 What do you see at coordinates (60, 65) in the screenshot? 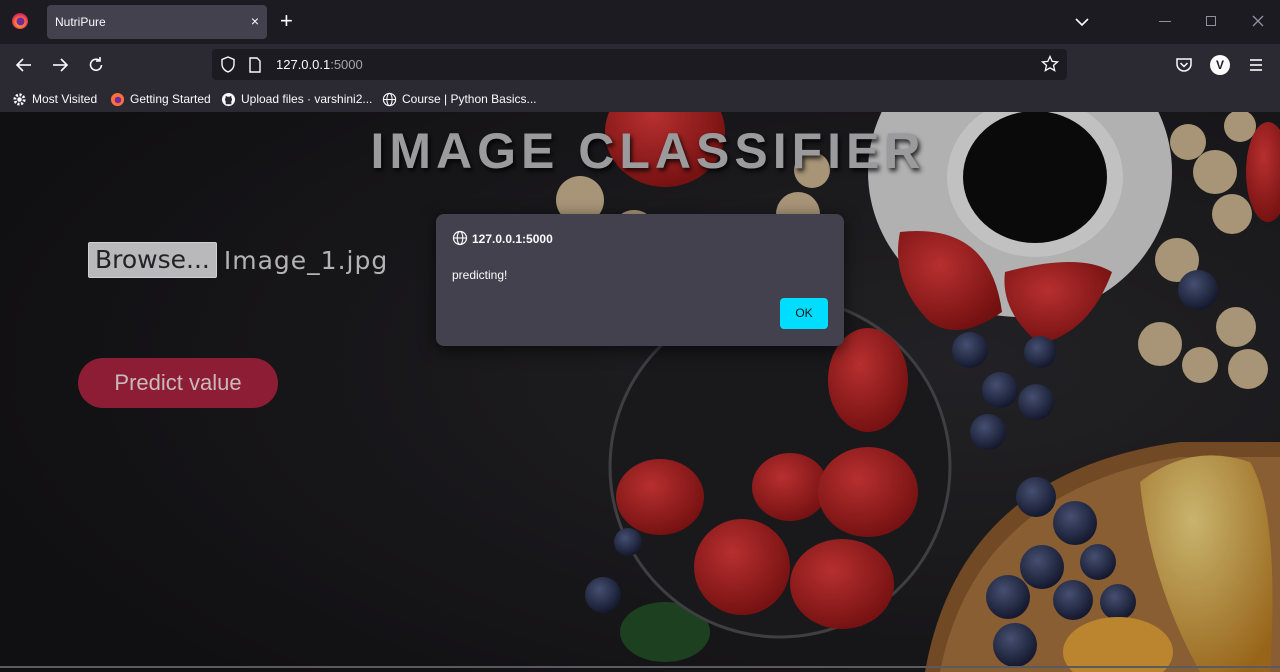
I see `forward-arrow-icon` at bounding box center [60, 65].